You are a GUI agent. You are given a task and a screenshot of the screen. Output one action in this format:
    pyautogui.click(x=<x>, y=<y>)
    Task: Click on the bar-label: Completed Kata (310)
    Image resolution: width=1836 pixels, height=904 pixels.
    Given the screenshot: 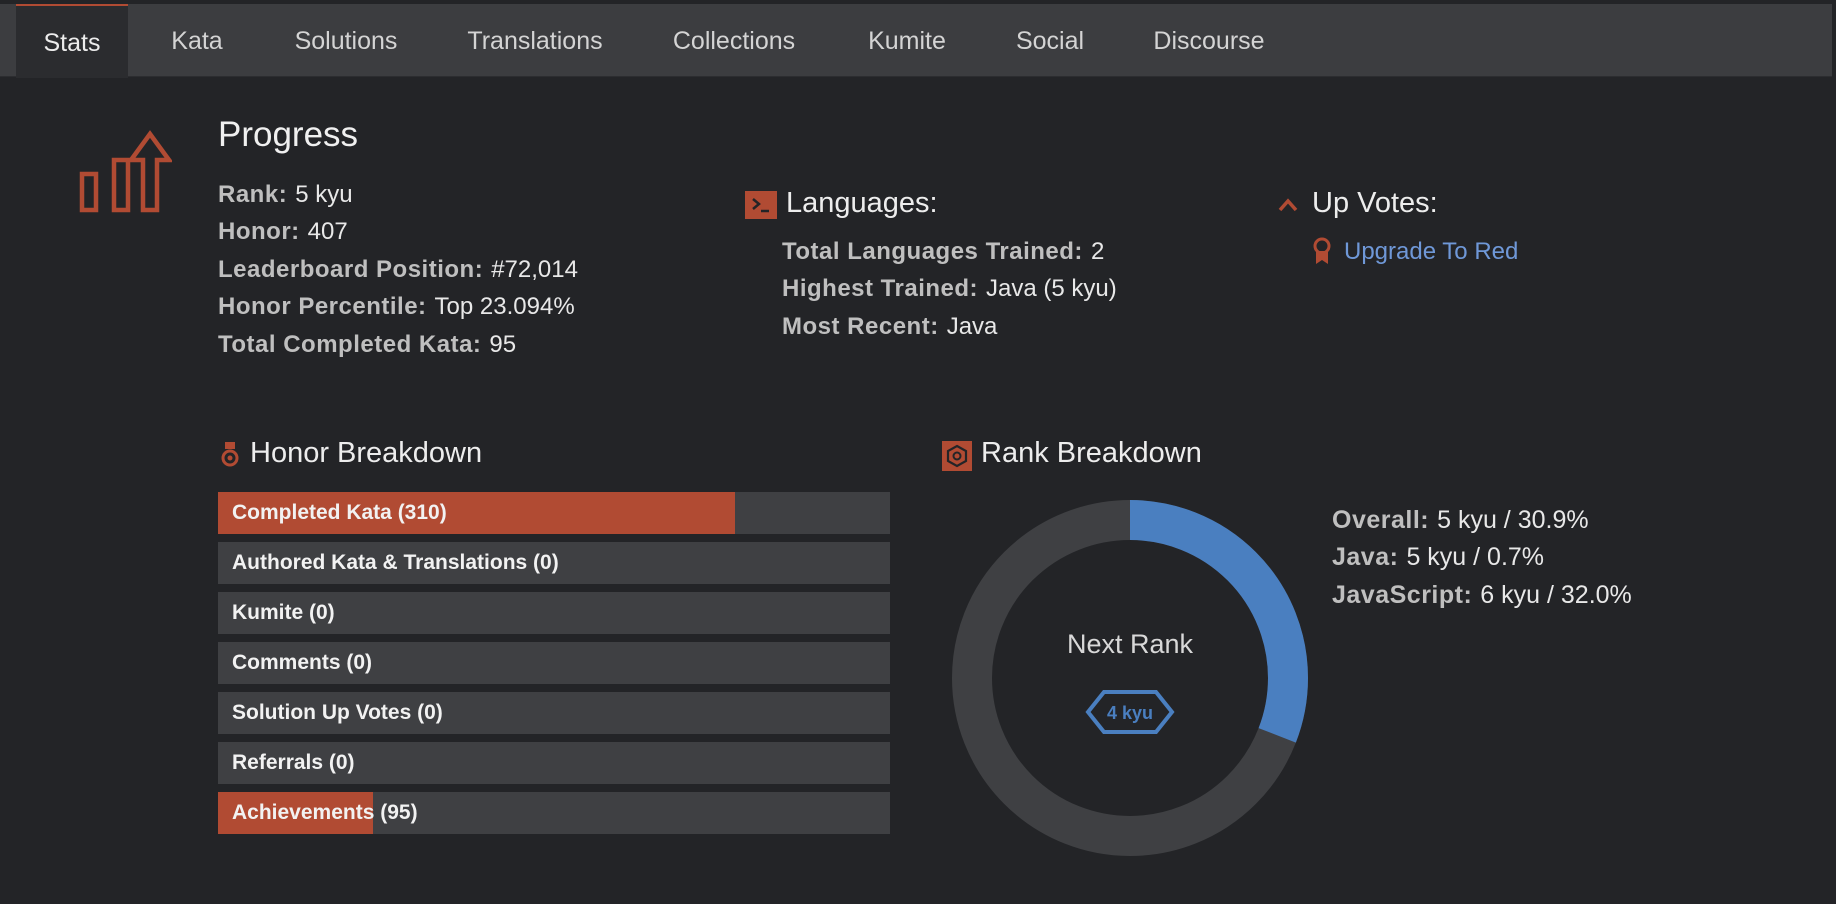 What is the action you would take?
    pyautogui.click(x=339, y=512)
    